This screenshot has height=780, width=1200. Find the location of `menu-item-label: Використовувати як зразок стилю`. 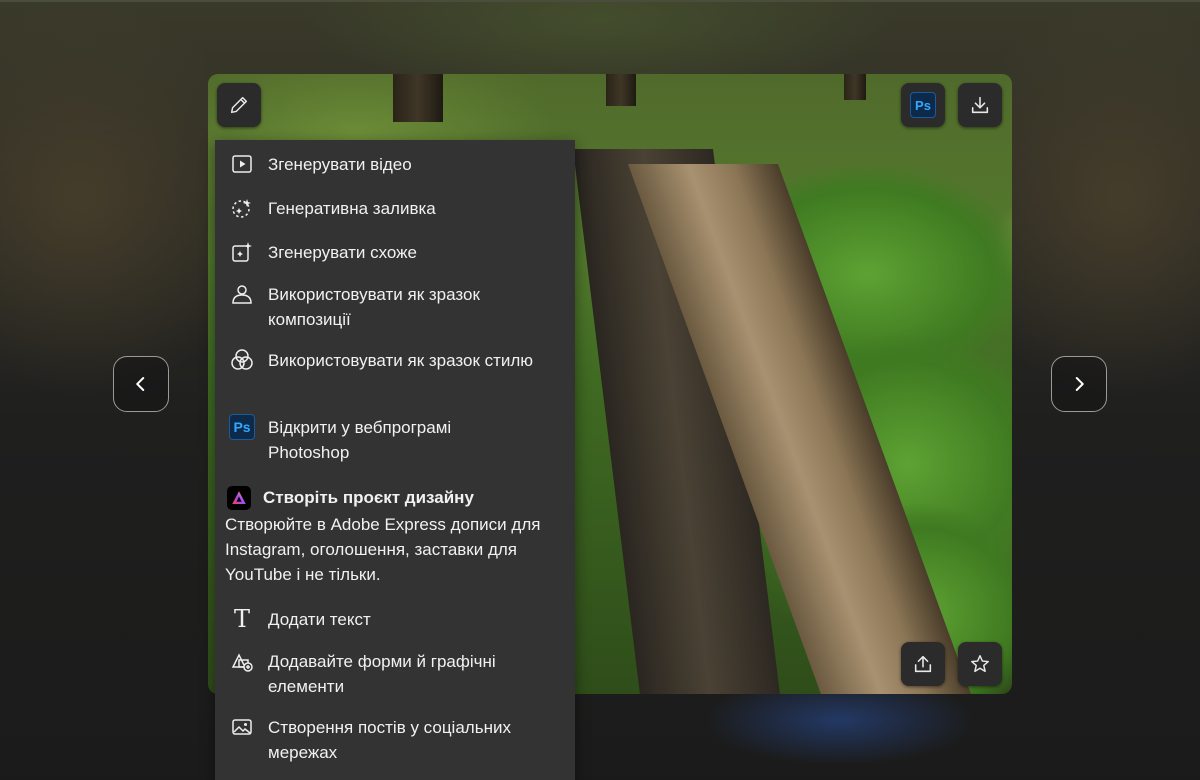

menu-item-label: Використовувати як зразок стилю is located at coordinates (401, 360).